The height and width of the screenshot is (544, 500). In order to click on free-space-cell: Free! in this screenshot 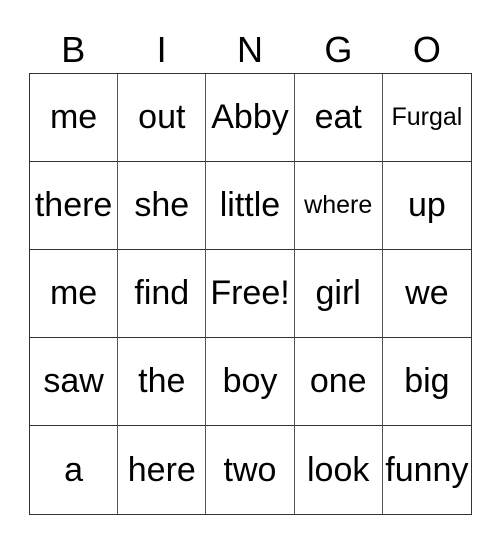, I will do `click(250, 294)`.